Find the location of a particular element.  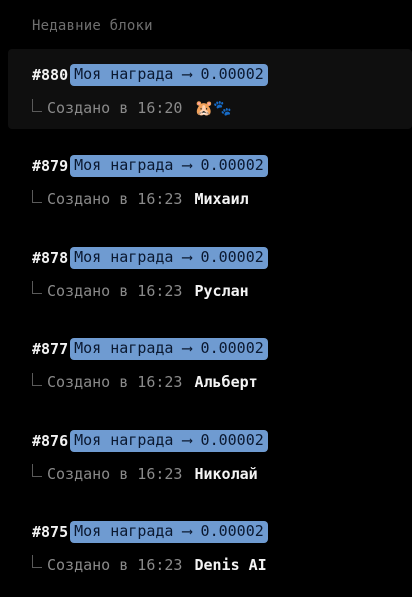

block-header: #877 Моя награда ⟶ 0.00002 is located at coordinates (150, 349).